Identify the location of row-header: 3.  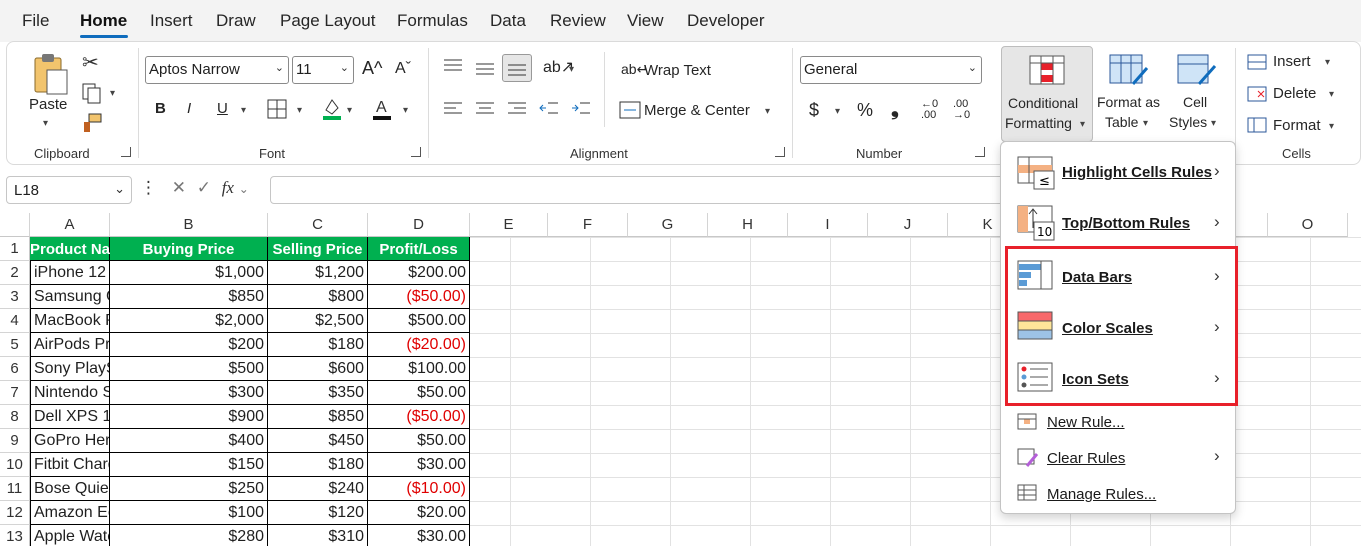
(15, 297).